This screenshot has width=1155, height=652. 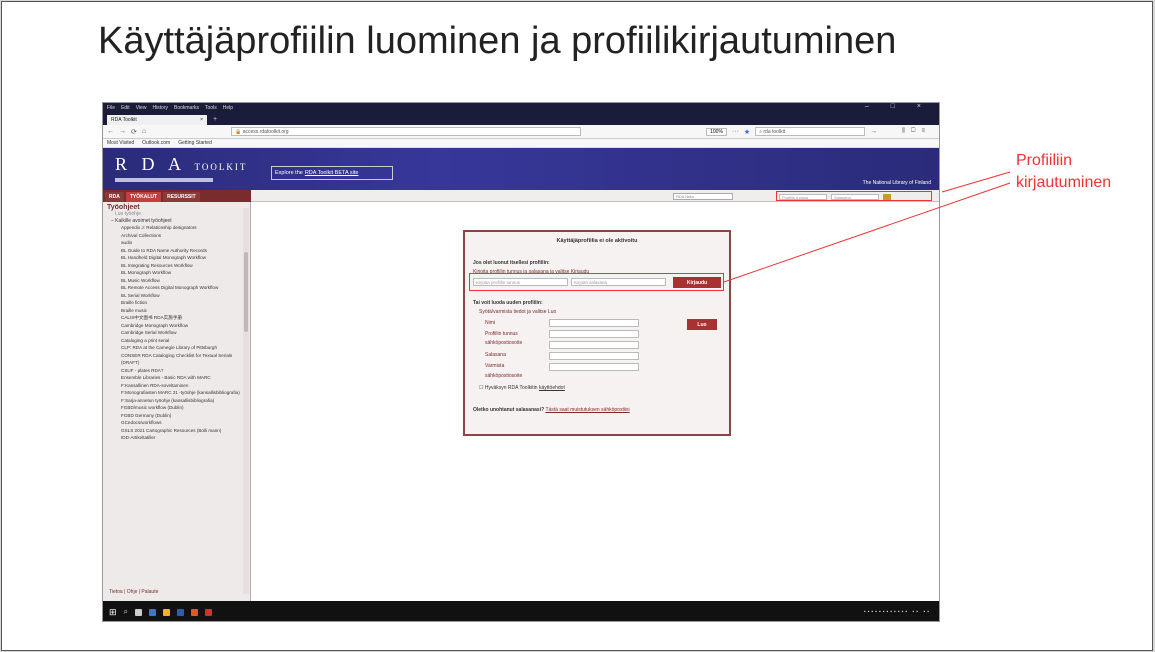 I want to click on tab-tyokalut: TYÖKALUT, so click(x=143, y=197).